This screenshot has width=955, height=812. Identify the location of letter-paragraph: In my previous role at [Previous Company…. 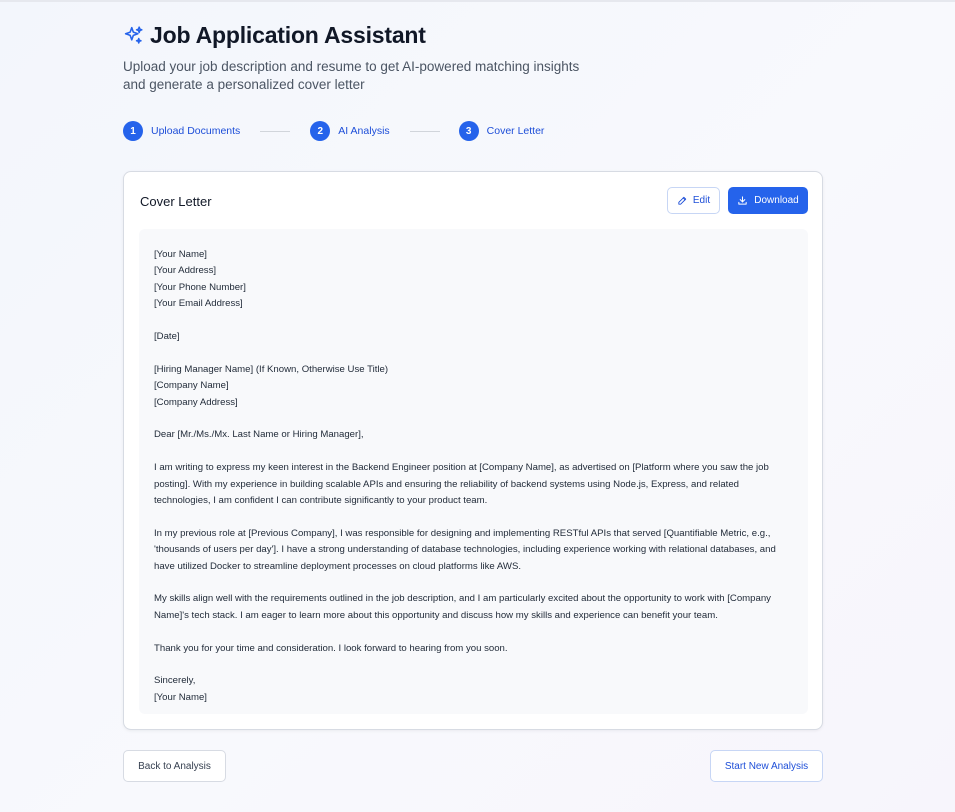
(465, 549).